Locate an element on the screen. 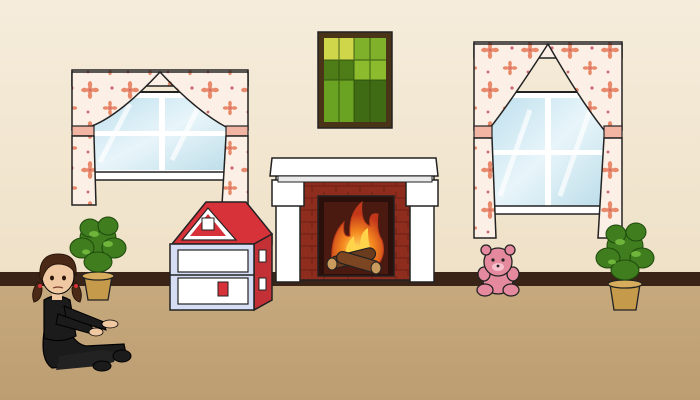 The image size is (700, 400). teddy-bear is located at coordinates (498, 270).